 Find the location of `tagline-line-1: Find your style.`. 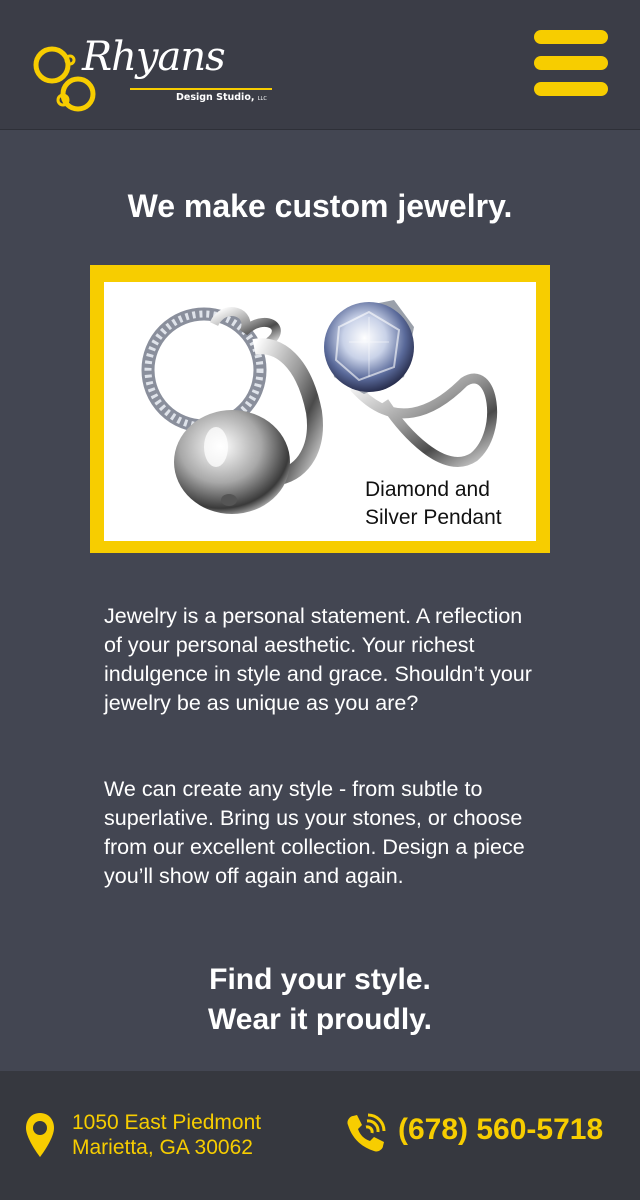

tagline-line-1: Find your style. is located at coordinates (320, 979).